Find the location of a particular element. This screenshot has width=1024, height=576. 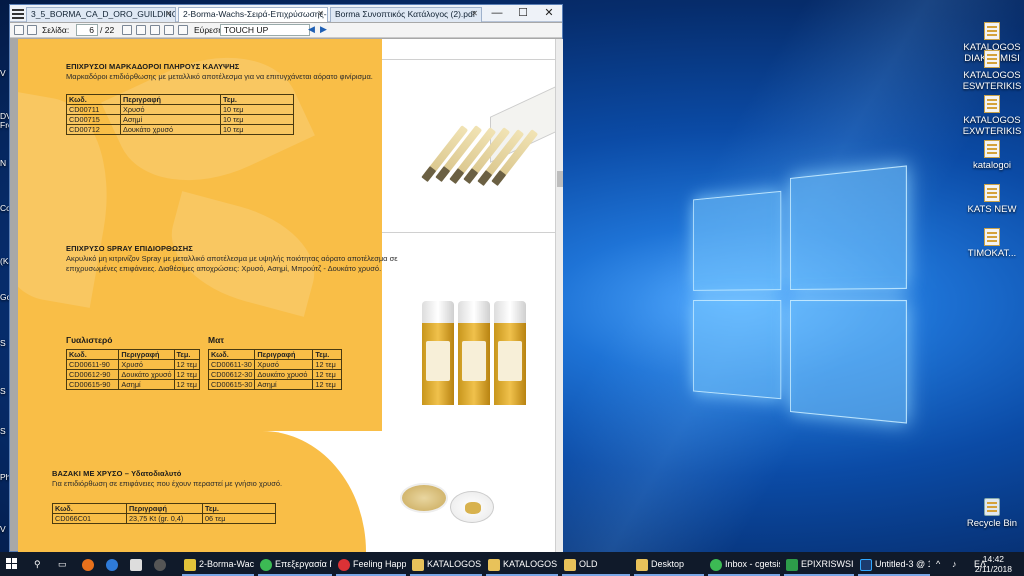

page-number-input: 6 is located at coordinates (87, 30).